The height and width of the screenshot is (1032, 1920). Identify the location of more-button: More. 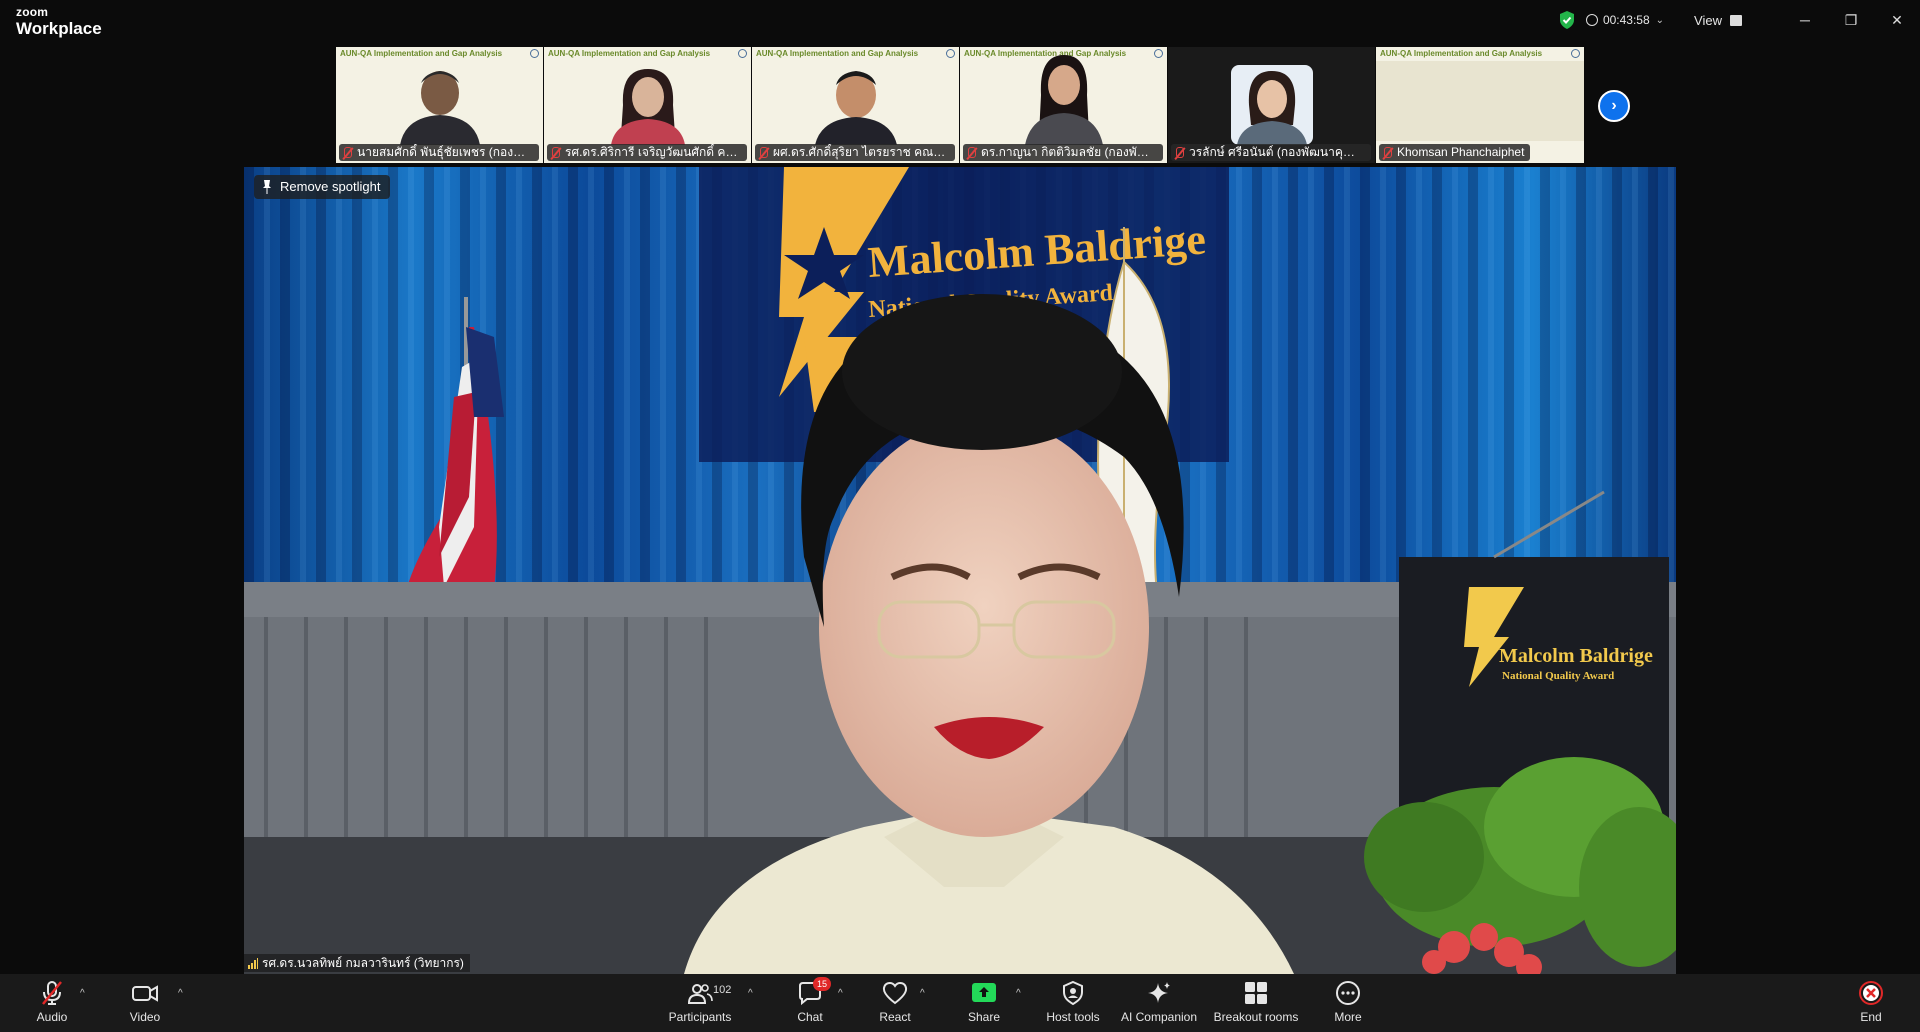
(1348, 1002).